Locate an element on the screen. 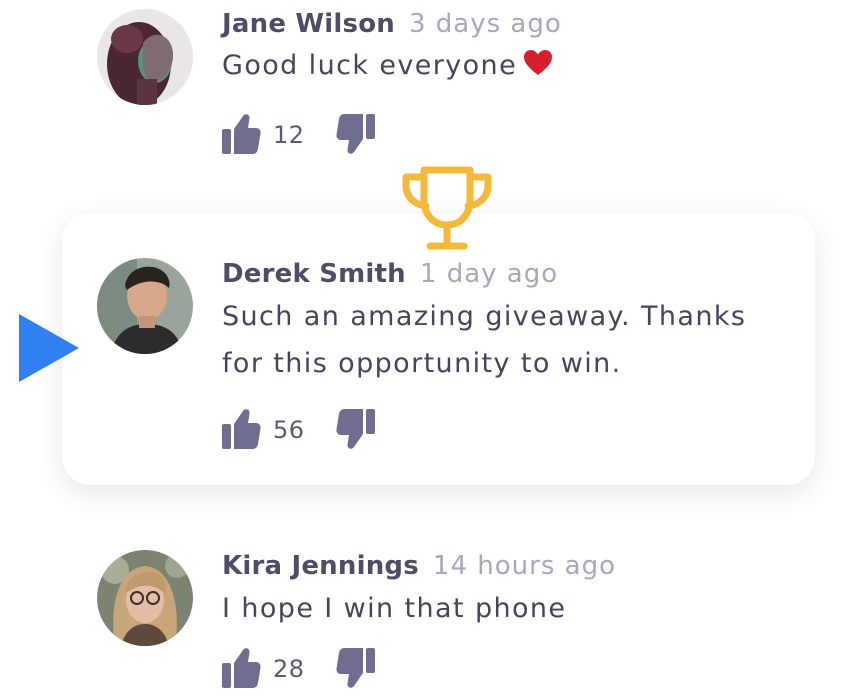  like-count: 56 is located at coordinates (289, 430).